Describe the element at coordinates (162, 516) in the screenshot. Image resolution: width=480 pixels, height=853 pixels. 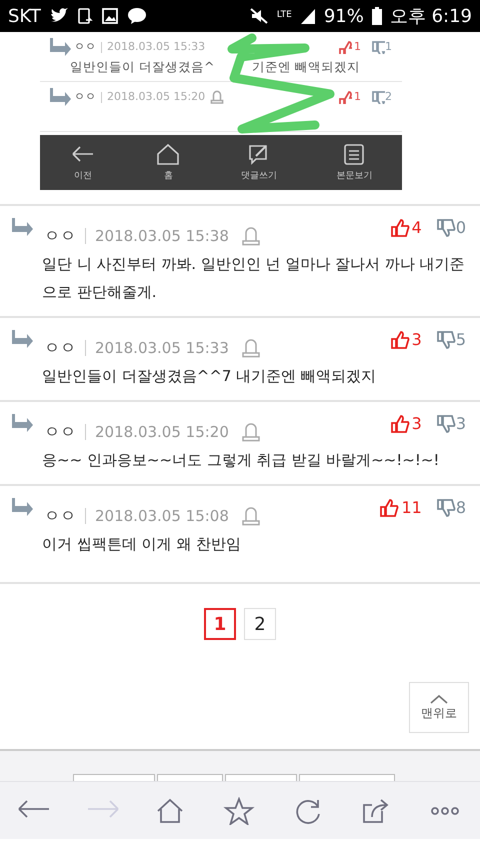
I see `comment-date: 2018.03.05 15:08` at that location.